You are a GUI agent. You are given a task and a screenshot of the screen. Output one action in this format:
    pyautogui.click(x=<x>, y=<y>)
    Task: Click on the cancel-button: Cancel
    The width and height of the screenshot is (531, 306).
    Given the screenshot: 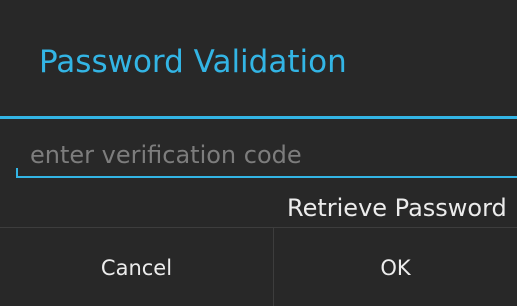 What is the action you would take?
    pyautogui.click(x=137, y=267)
    